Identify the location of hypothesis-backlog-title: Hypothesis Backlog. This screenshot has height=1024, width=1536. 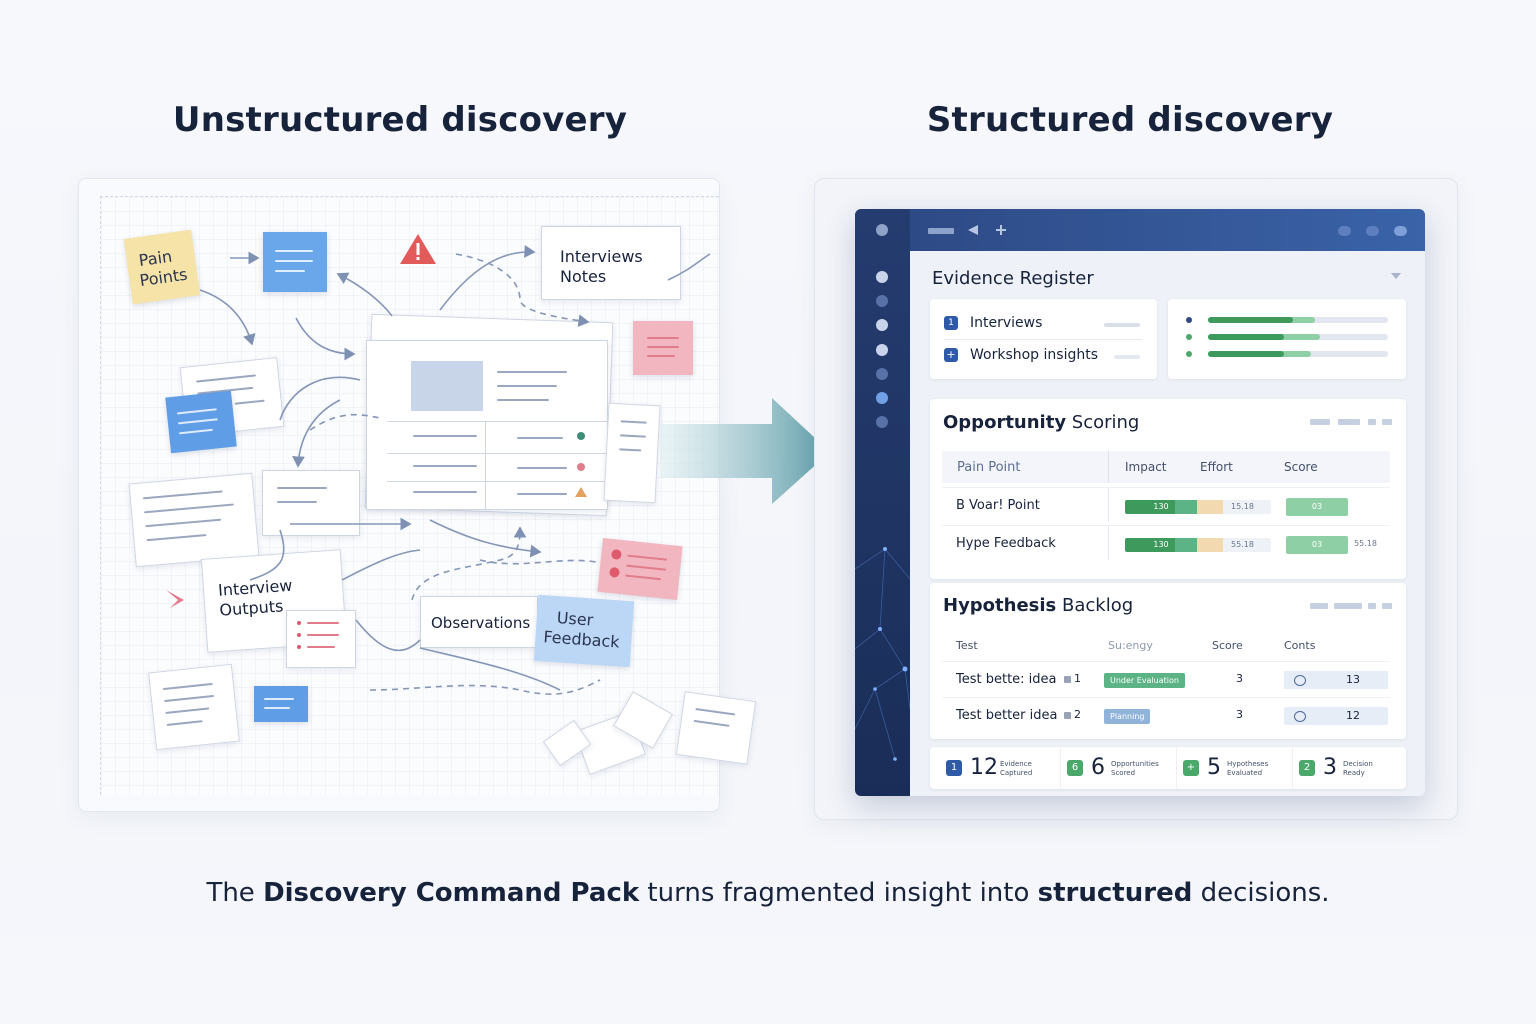
(1038, 605).